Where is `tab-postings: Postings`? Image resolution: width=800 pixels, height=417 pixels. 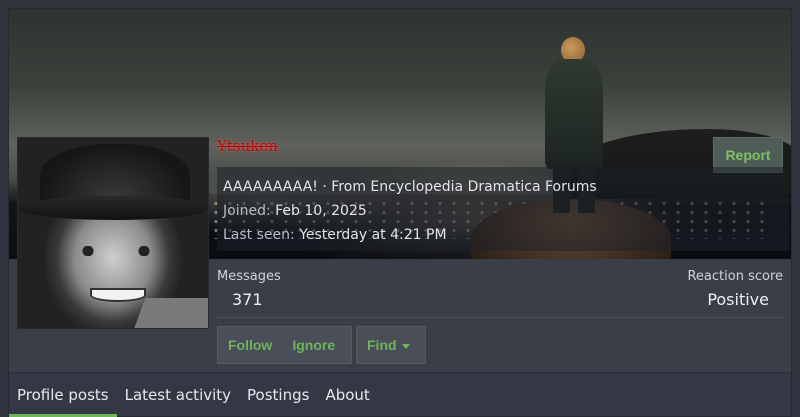 tab-postings: Postings is located at coordinates (278, 395).